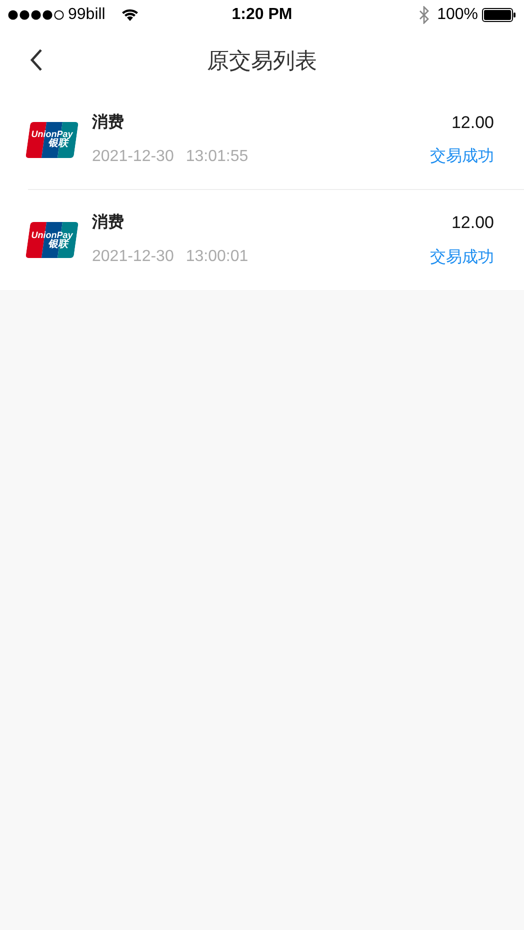 The height and width of the screenshot is (930, 524). I want to click on battery-percent: 100%, so click(457, 15).